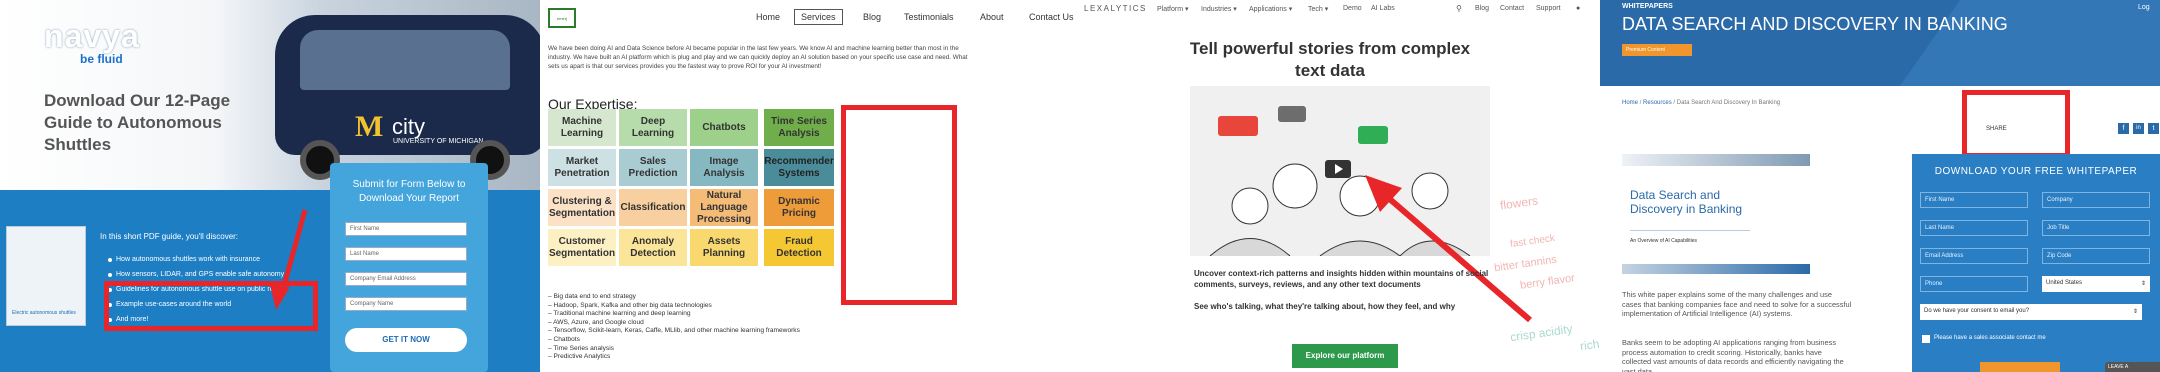 This screenshot has width=2160, height=372. Describe the element at coordinates (799, 247) in the screenshot. I see `expertise-cell: Fraud Detection` at that location.